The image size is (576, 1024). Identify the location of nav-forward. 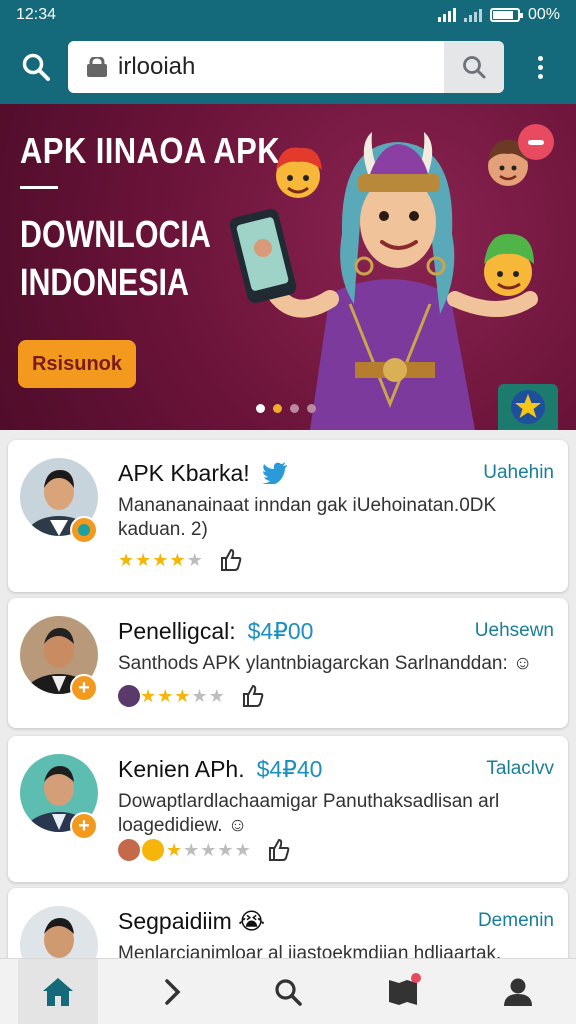
(173, 991).